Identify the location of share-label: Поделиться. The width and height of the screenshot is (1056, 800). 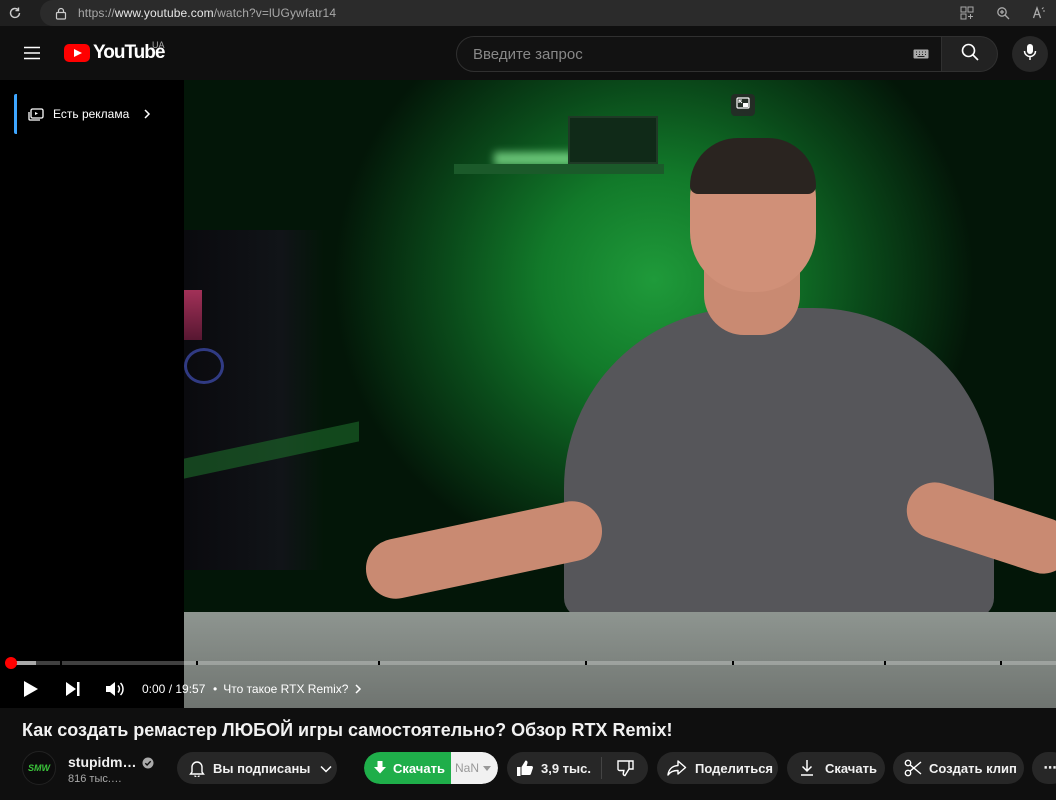
(734, 768).